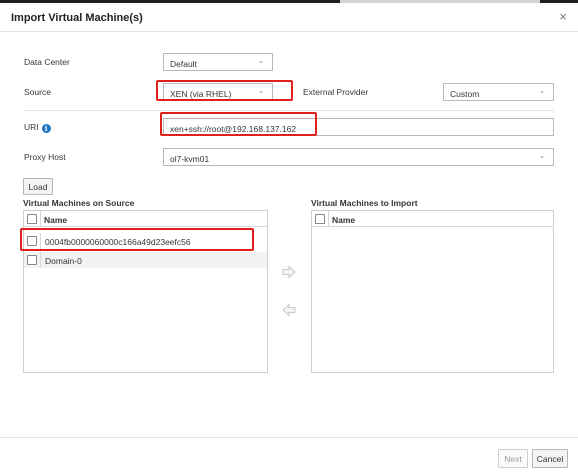  What do you see at coordinates (465, 94) in the screenshot?
I see `external-provider-value: Custom` at bounding box center [465, 94].